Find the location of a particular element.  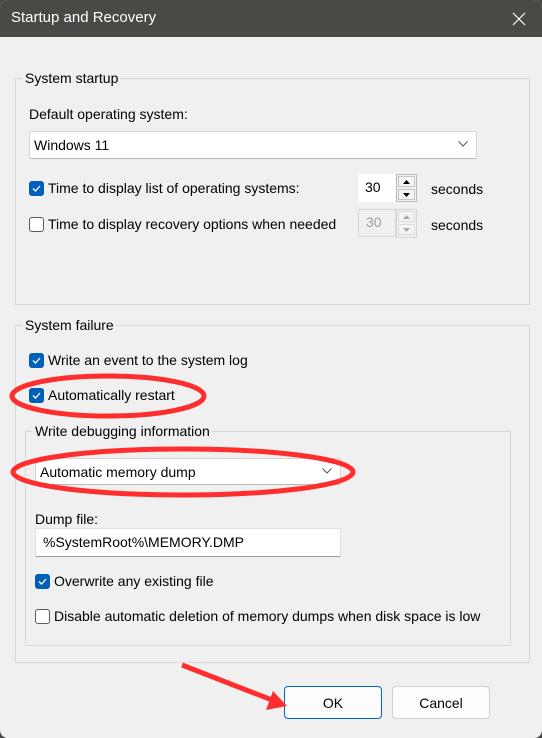

auto-restart-checkbox: Automatically restart is located at coordinates (102, 395).